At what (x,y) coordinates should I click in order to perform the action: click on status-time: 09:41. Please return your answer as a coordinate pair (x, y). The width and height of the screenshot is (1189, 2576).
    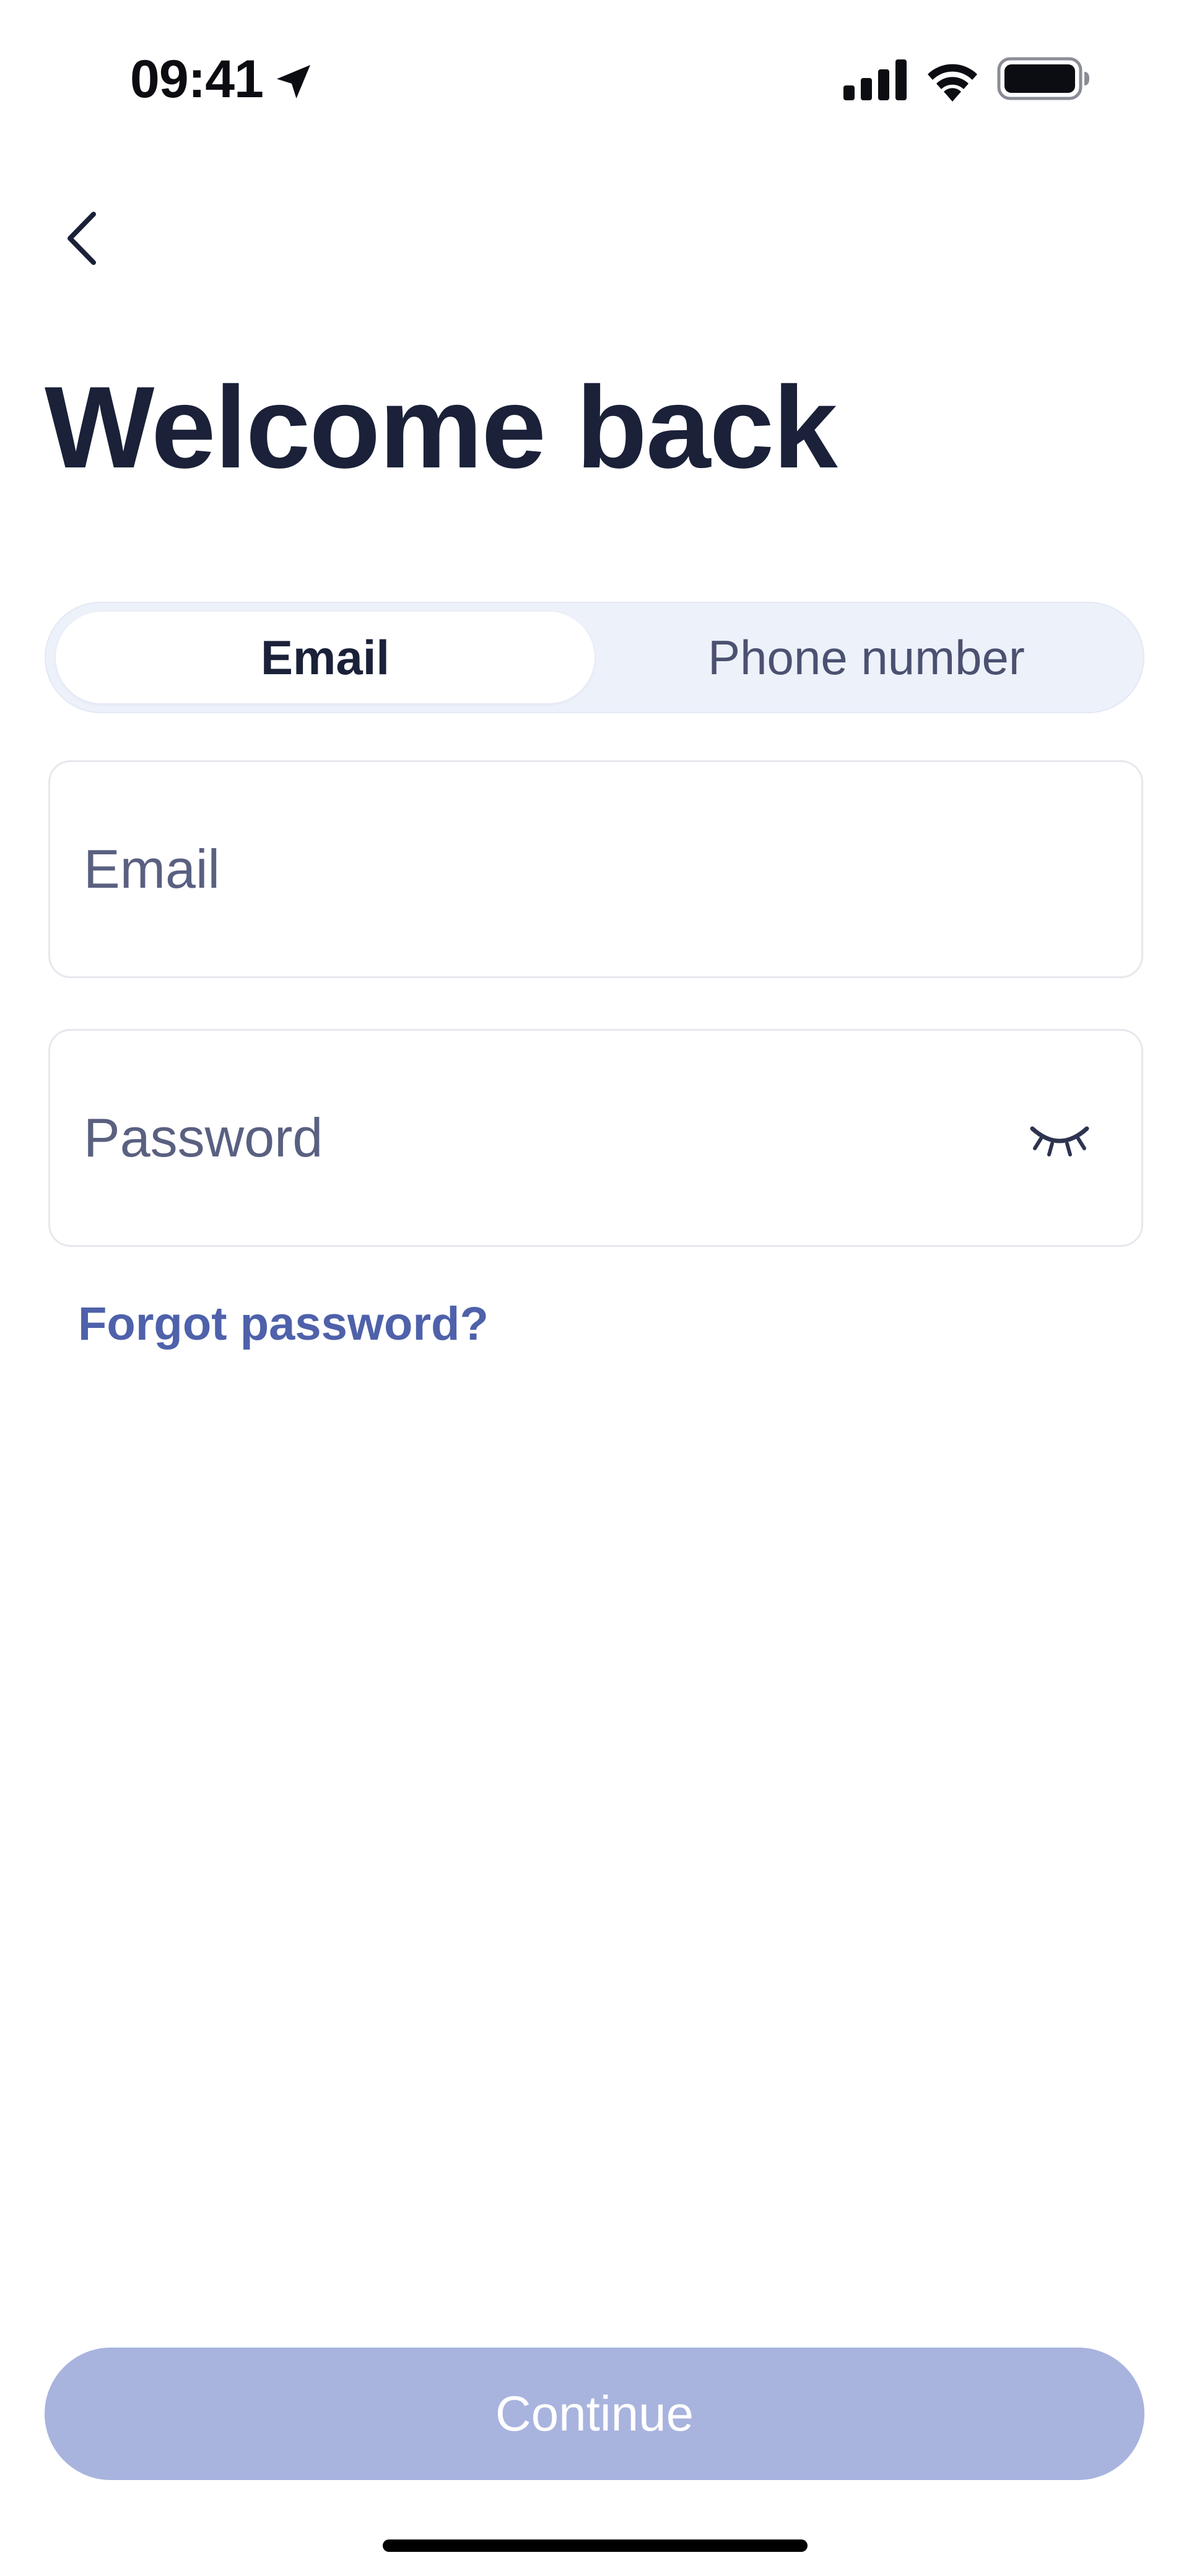
    Looking at the image, I should click on (197, 79).